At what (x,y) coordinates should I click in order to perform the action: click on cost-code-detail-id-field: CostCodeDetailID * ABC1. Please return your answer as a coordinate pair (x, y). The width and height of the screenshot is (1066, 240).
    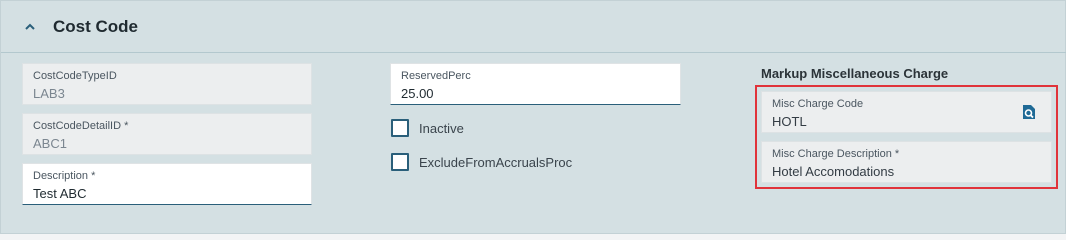
    Looking at the image, I should click on (167, 134).